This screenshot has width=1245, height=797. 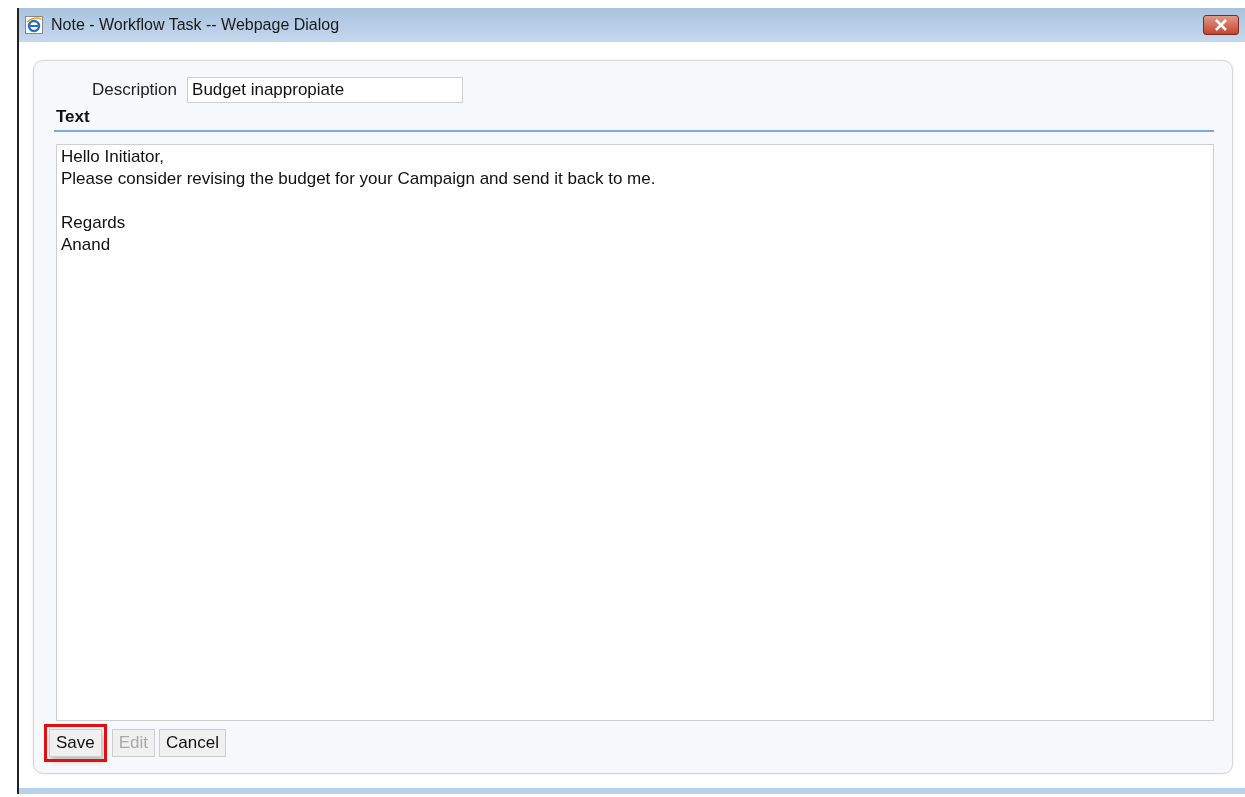 I want to click on section-heading: Text, so click(x=634, y=119).